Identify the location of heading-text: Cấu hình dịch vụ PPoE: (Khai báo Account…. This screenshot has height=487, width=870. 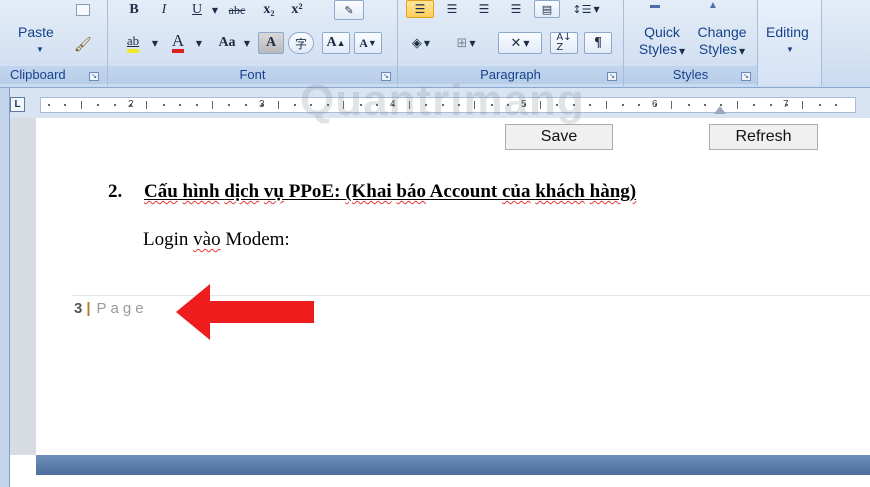
(390, 191).